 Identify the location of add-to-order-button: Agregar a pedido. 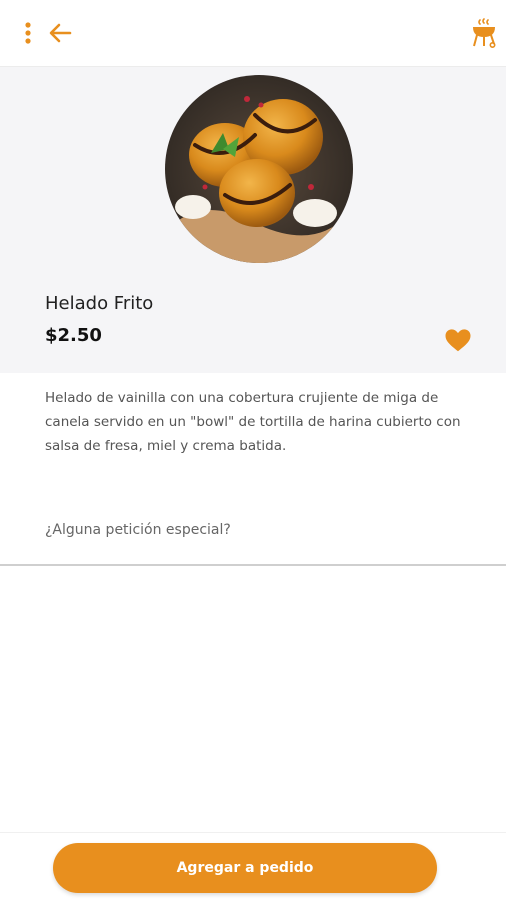
(245, 868).